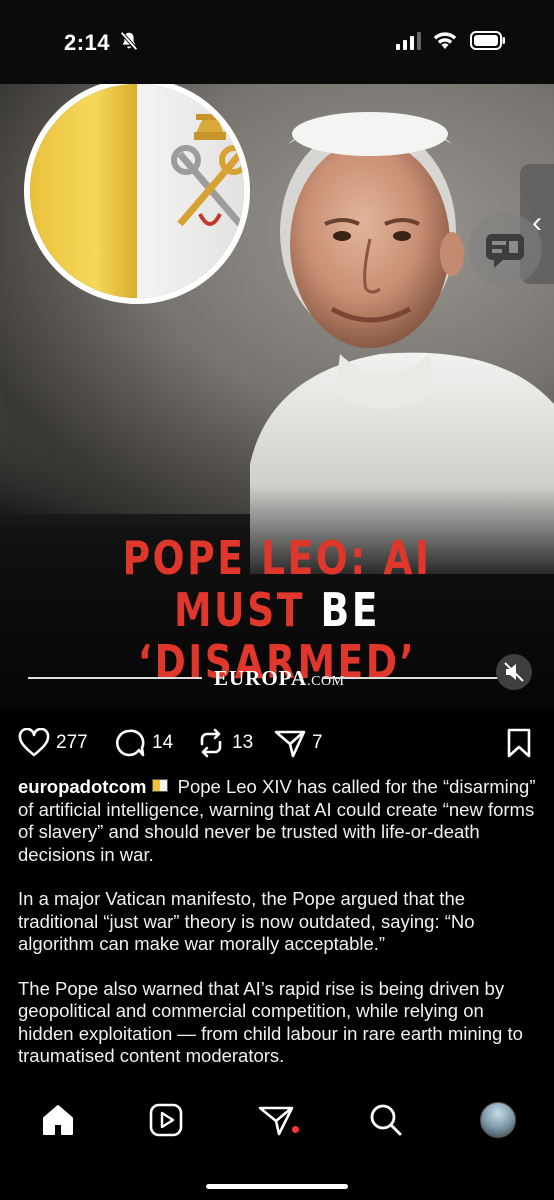  I want to click on vatican-flag-emoji, so click(160, 785).